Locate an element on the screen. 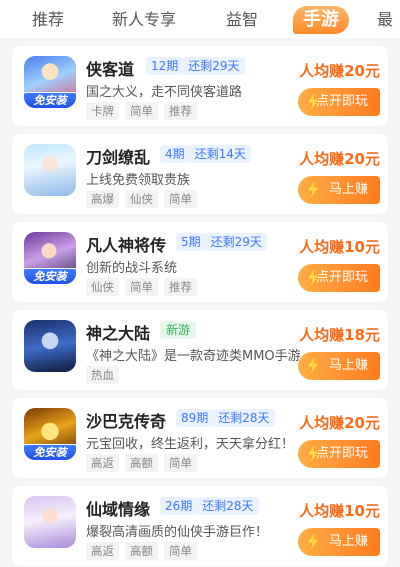  remaining-days: 还剩14天 is located at coordinates (220, 154).